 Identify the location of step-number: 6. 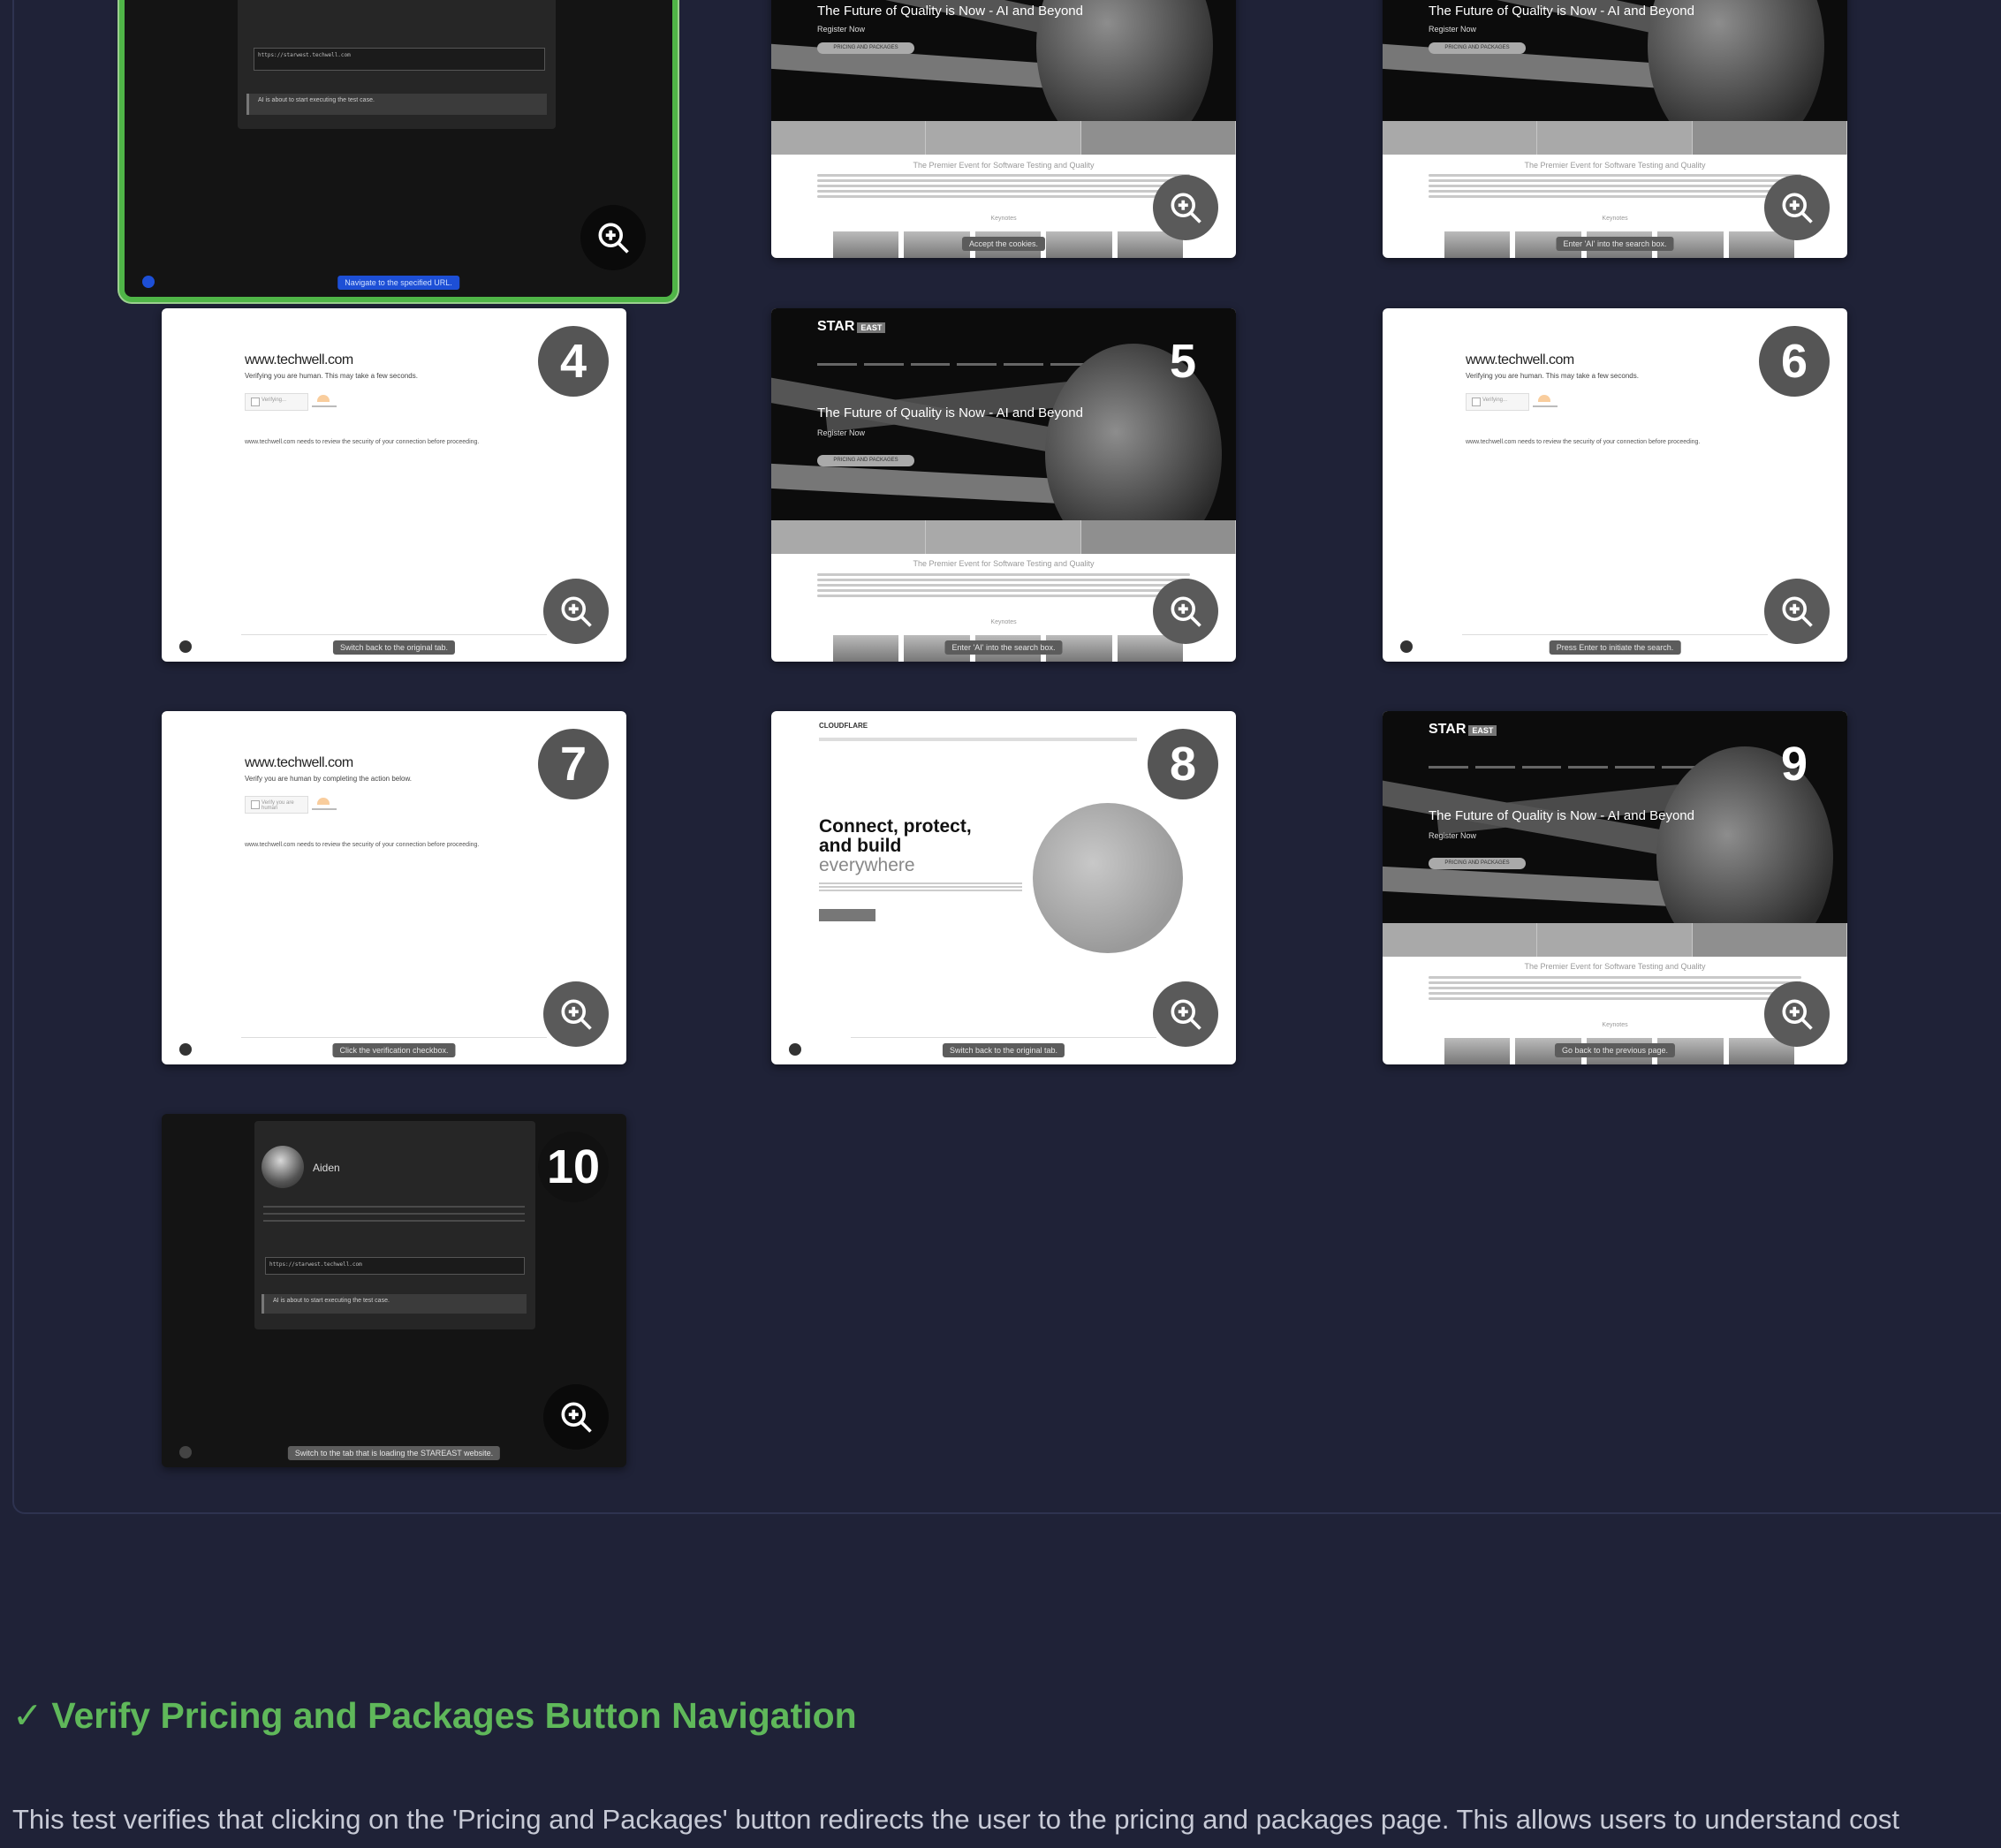
(1794, 361).